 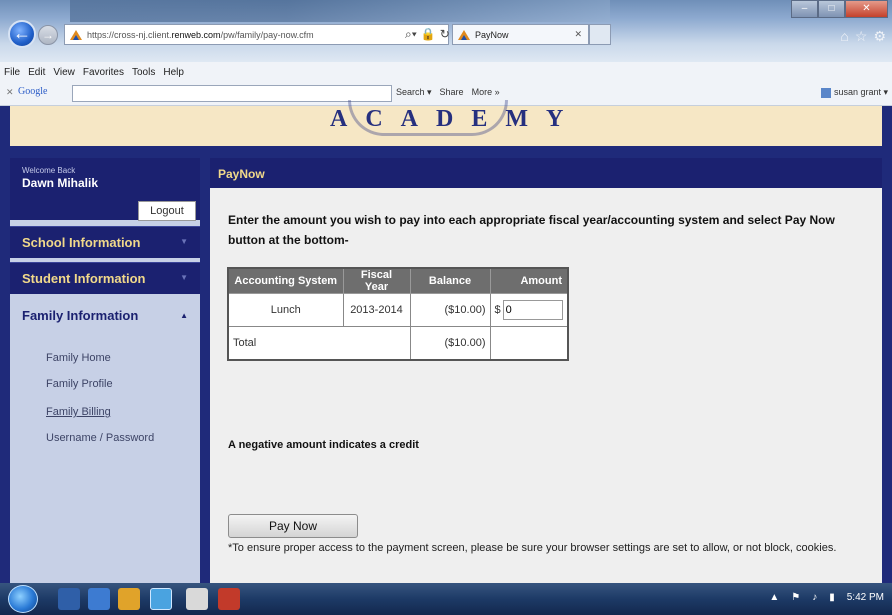 I want to click on logout-button: Logout, so click(x=167, y=211).